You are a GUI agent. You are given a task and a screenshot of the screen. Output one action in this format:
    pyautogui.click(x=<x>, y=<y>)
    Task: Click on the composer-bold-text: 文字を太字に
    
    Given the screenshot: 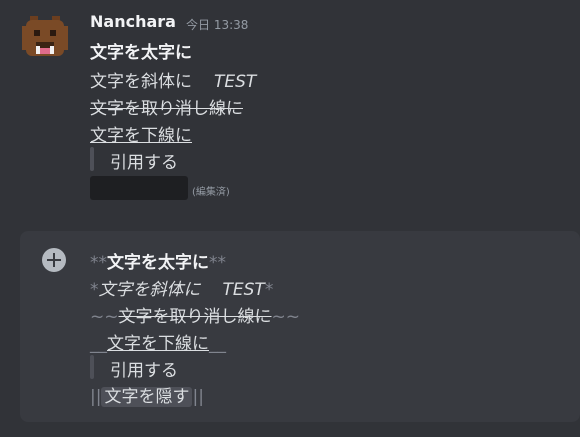 What is the action you would take?
    pyautogui.click(x=158, y=263)
    